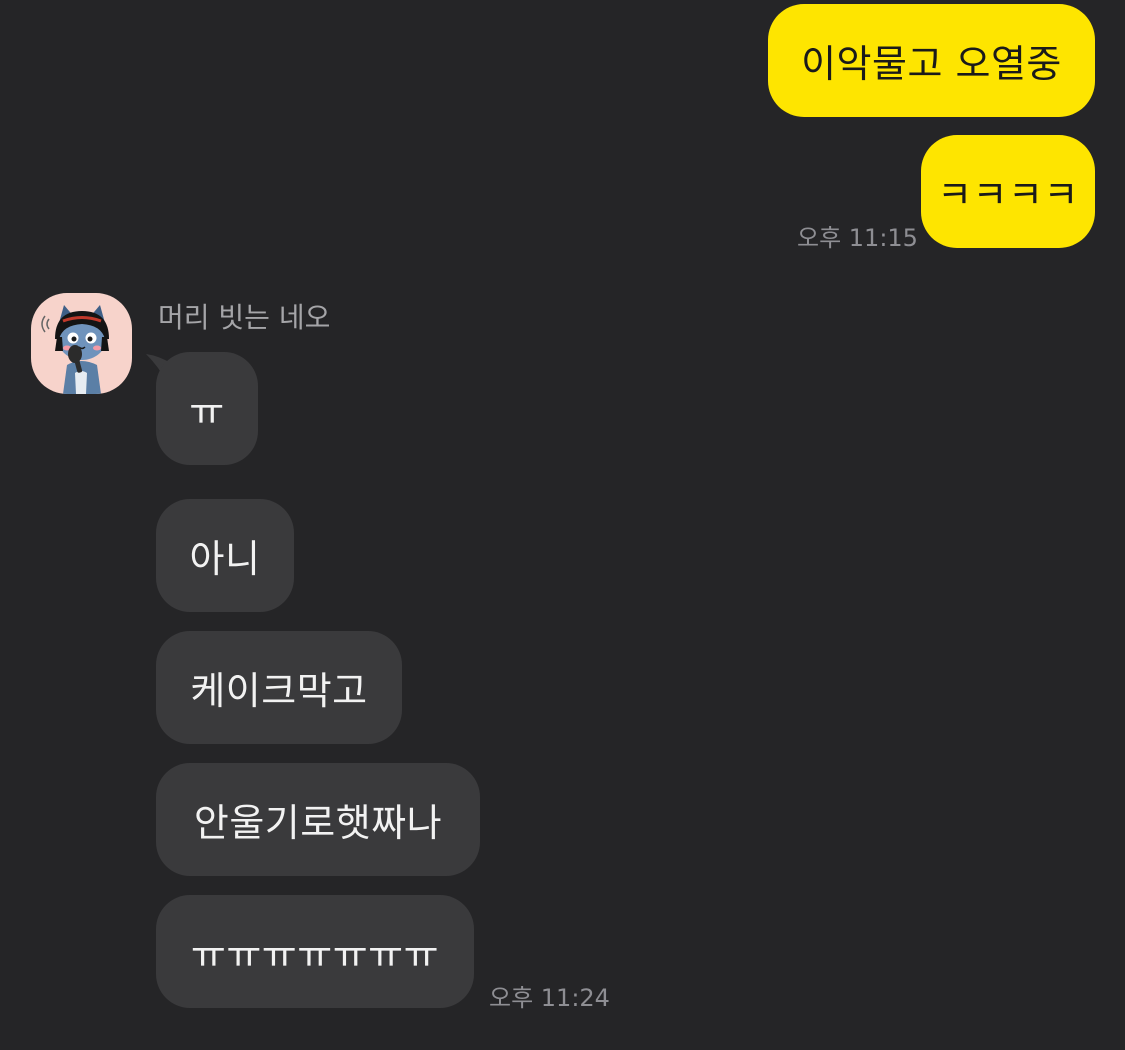 This screenshot has height=1050, width=1125. I want to click on incoming-message: ㅠ, so click(207, 408).